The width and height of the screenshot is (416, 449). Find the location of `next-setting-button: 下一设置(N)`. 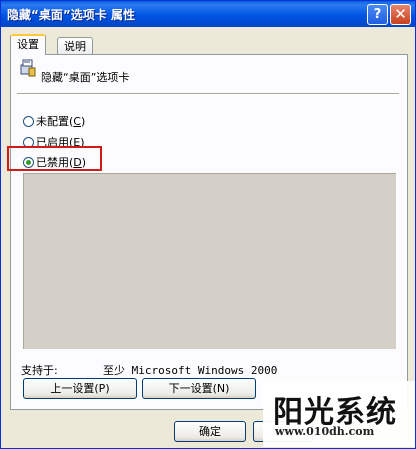

next-setting-button: 下一设置(N) is located at coordinates (199, 388).